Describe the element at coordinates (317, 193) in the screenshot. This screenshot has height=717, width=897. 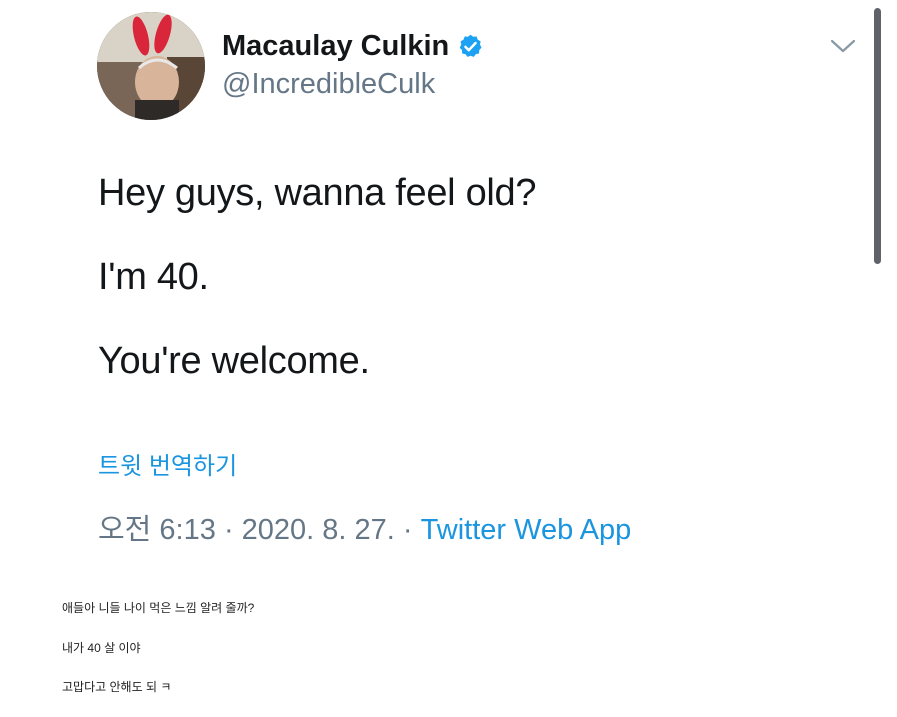
I see `tweet-text-line: Hey guys, wanna feel old?` at that location.